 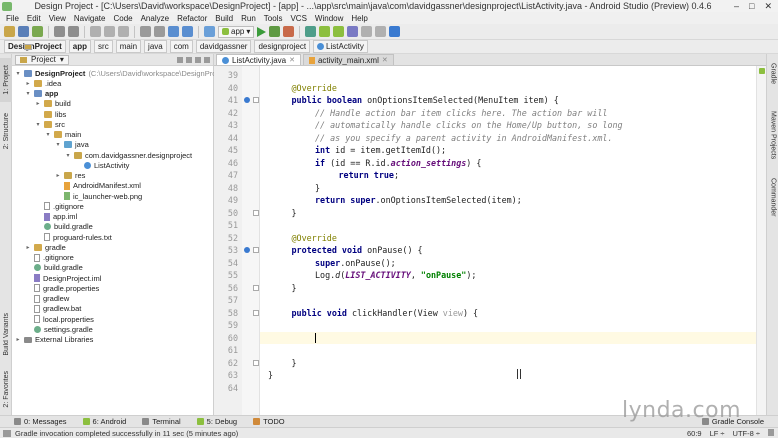 I want to click on menu-code: Code, so click(x=122, y=18).